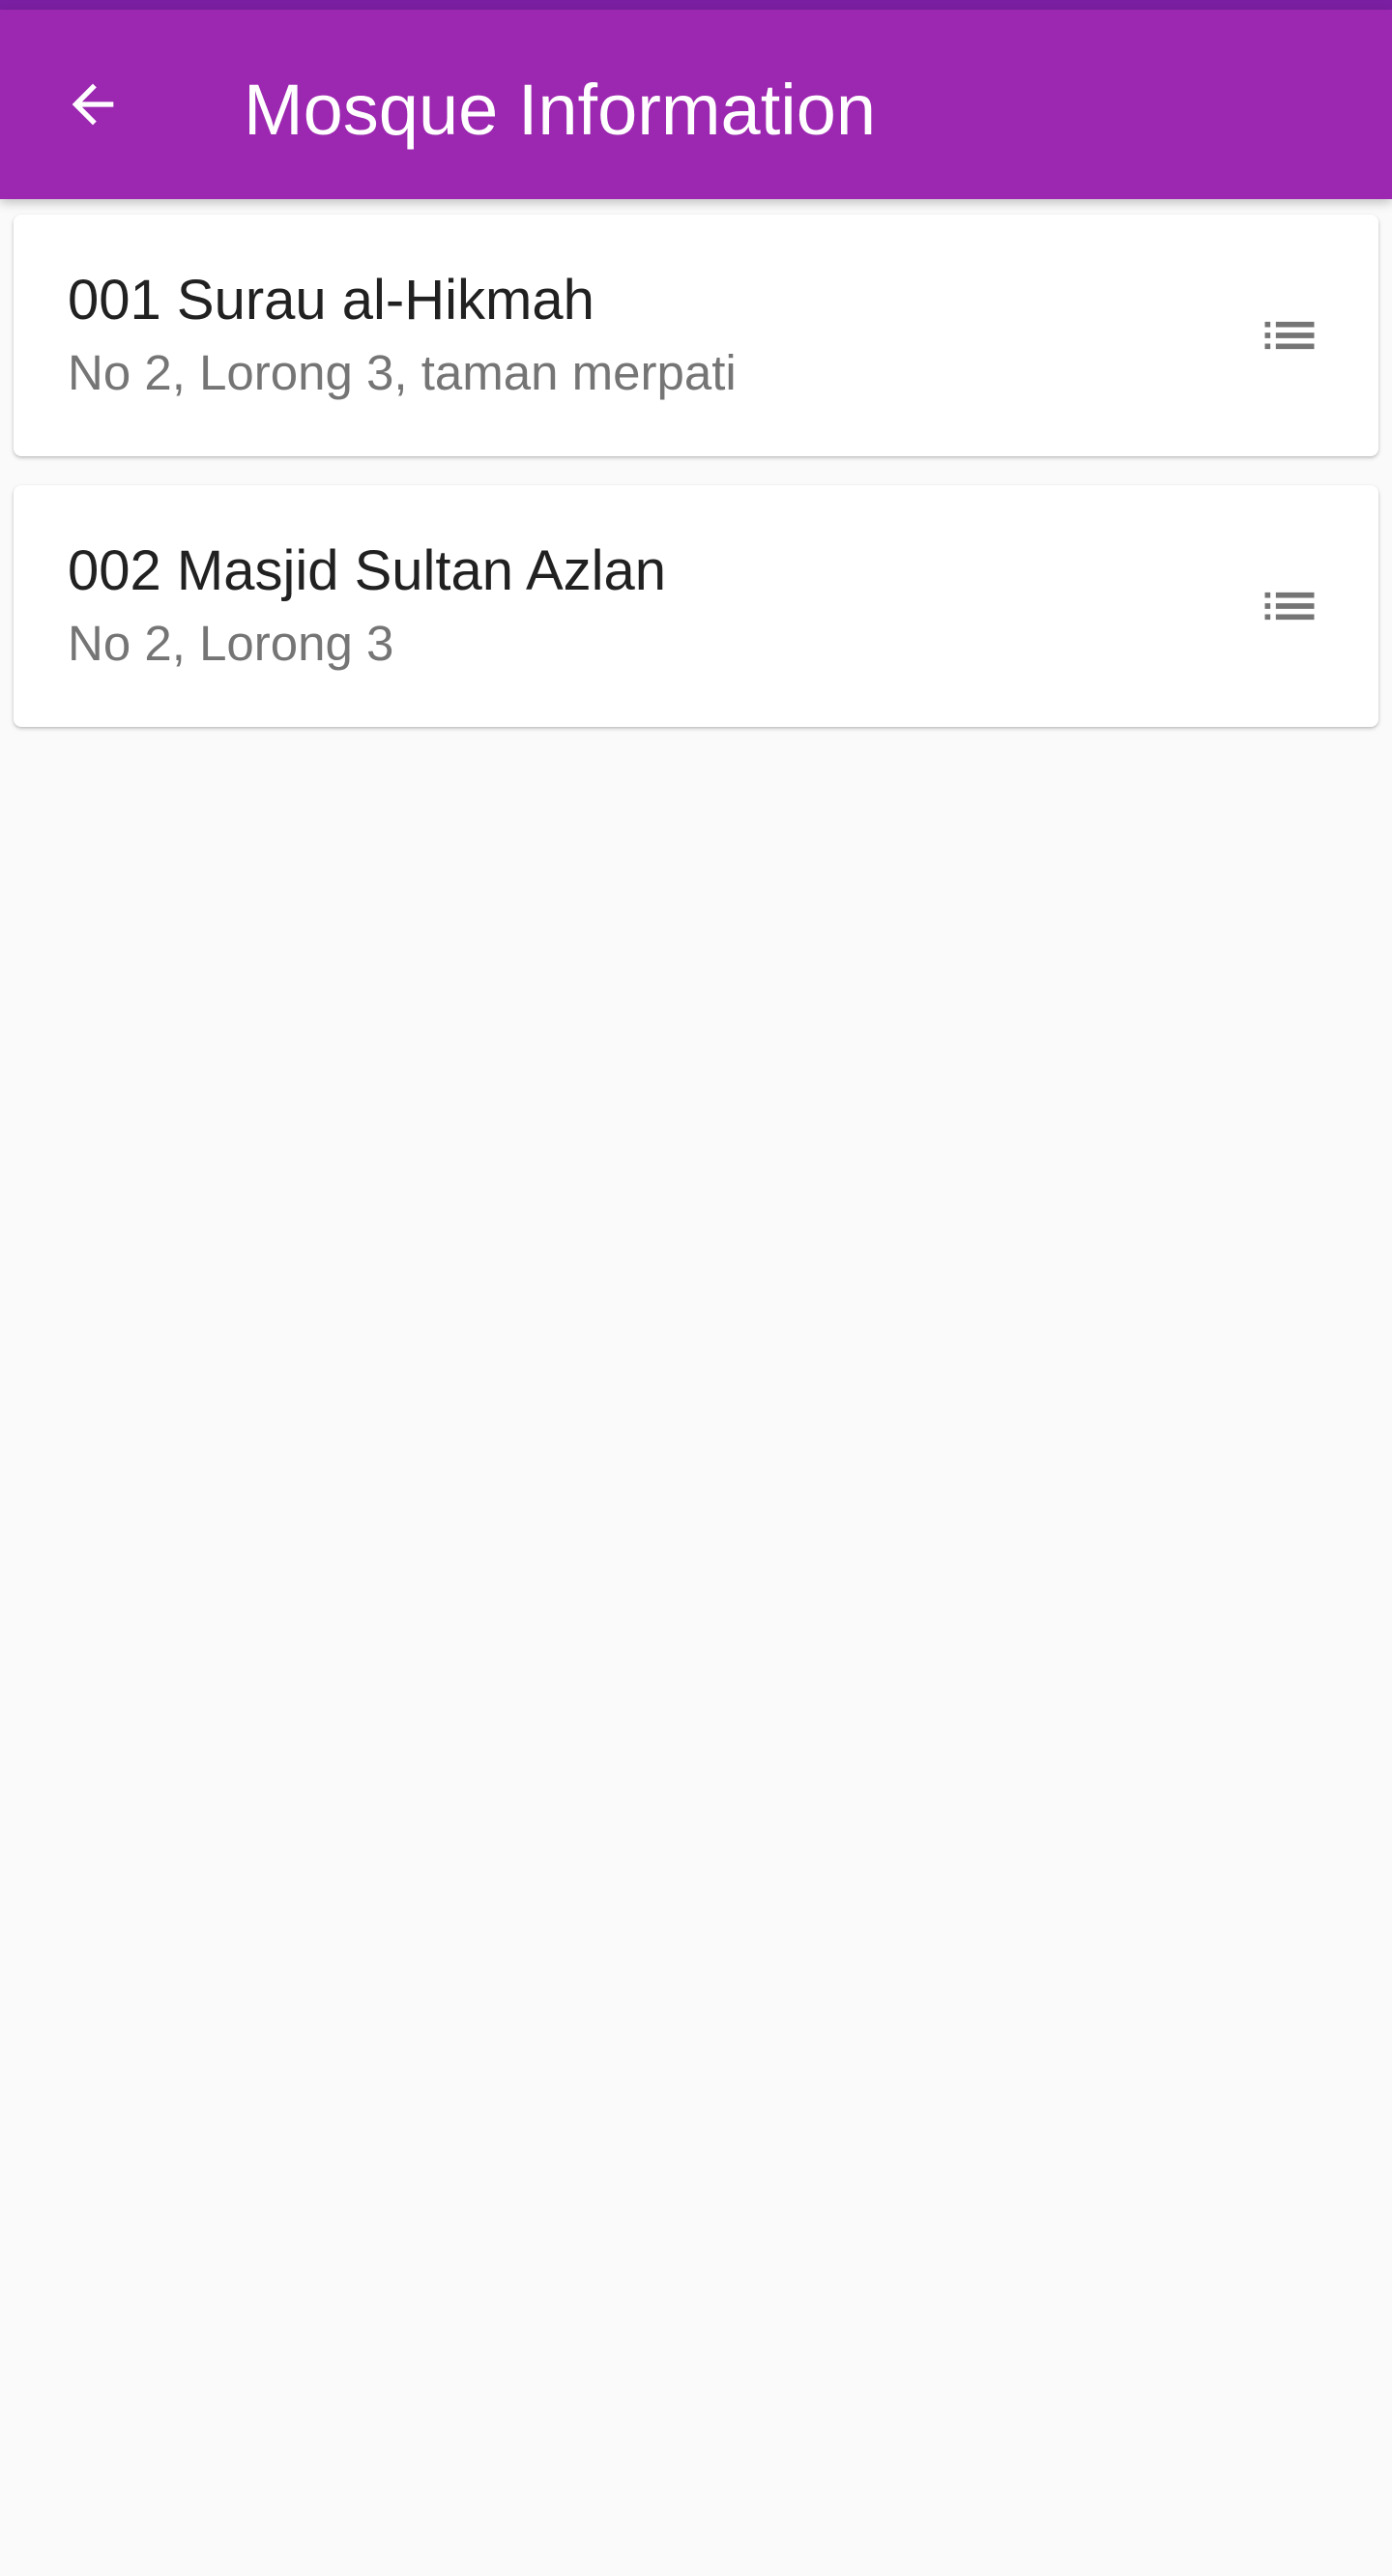 This screenshot has width=1392, height=2576. What do you see at coordinates (561, 110) in the screenshot?
I see `page-title: Mosque Information` at bounding box center [561, 110].